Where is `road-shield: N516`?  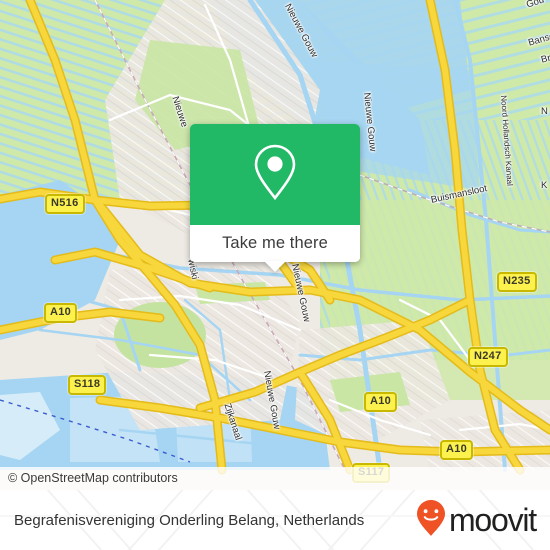
road-shield: N516 is located at coordinates (65, 204).